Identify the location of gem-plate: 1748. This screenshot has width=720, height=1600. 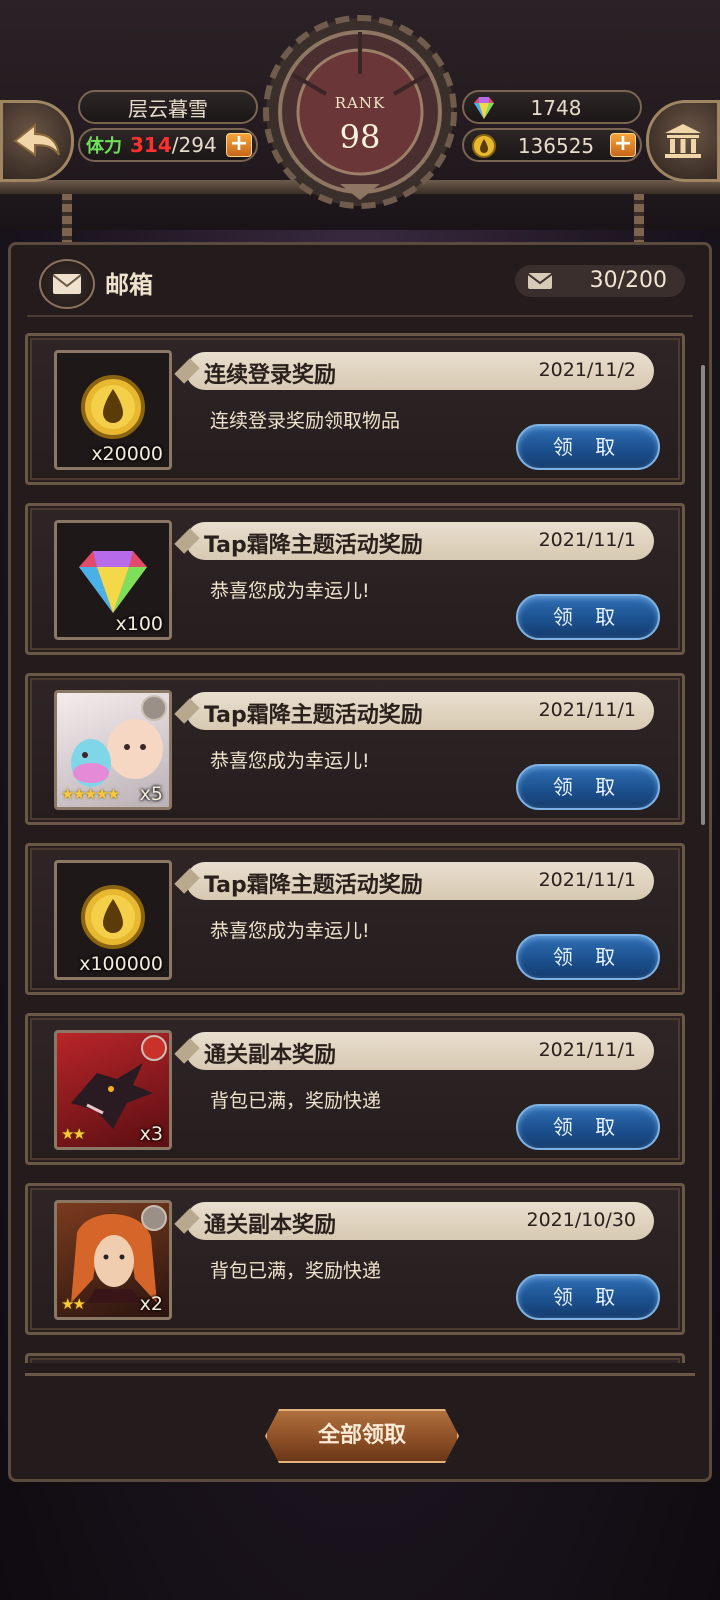
(552, 107).